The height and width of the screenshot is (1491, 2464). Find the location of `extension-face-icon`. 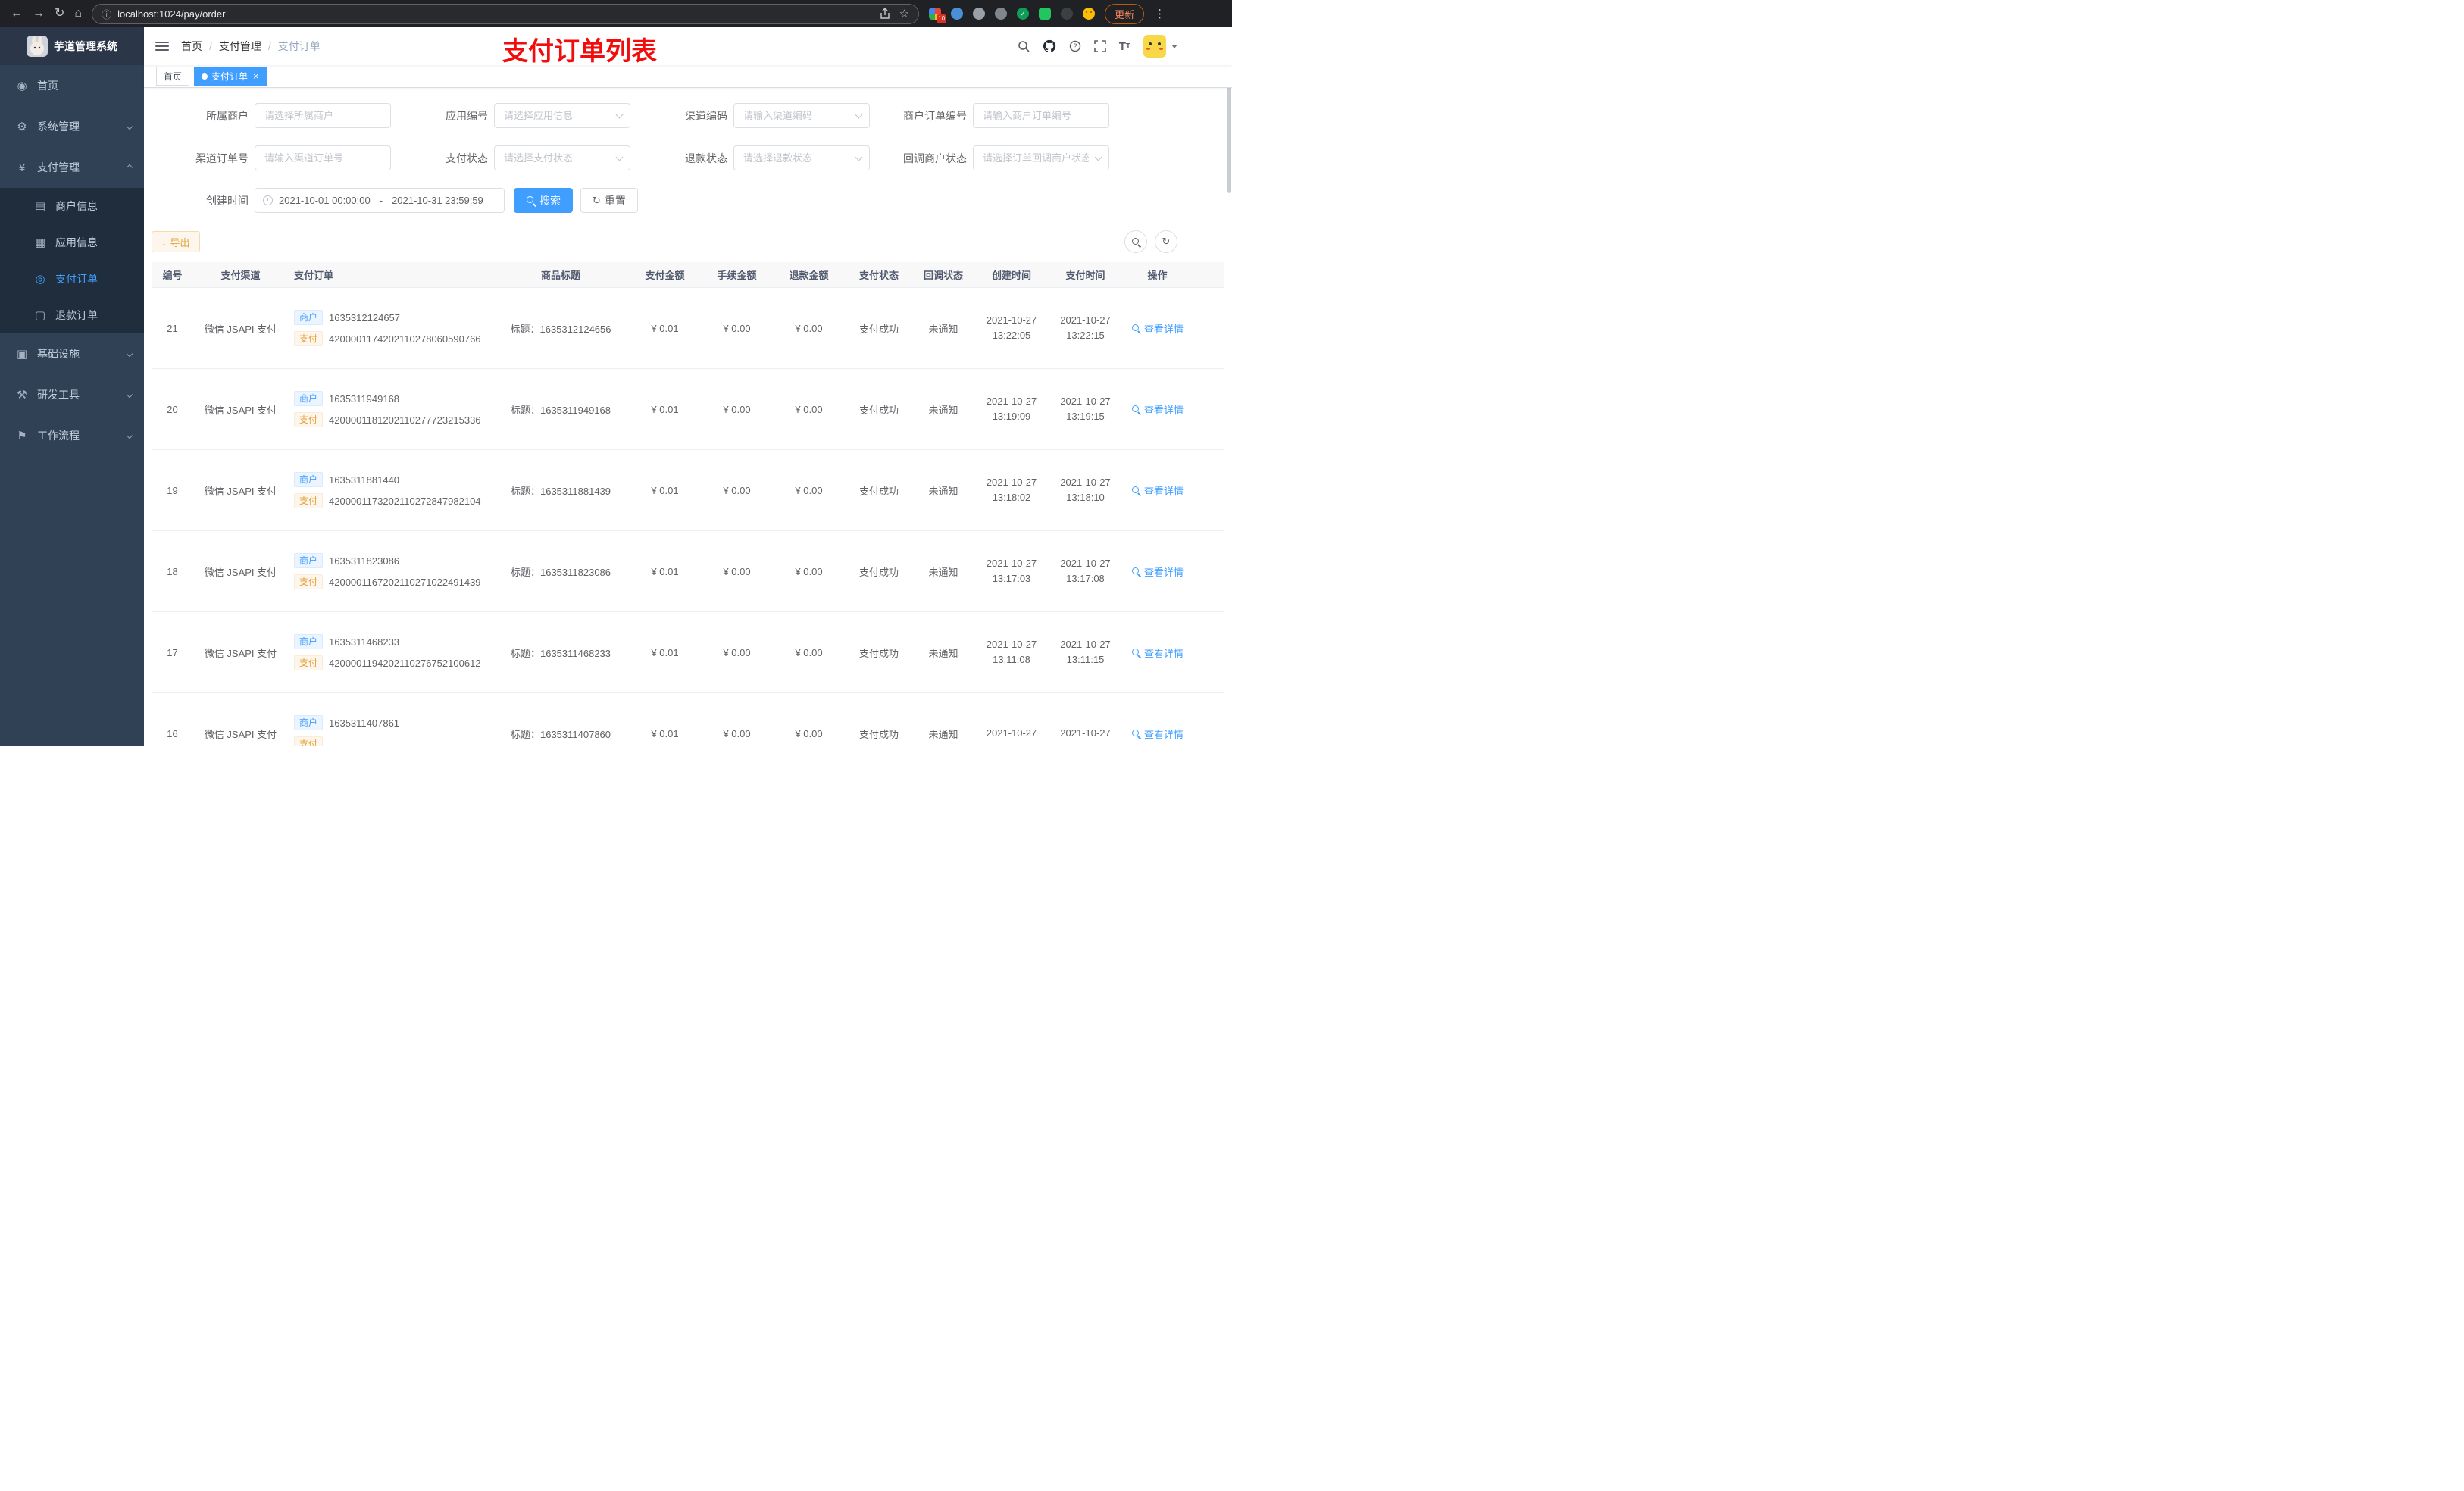

extension-face-icon is located at coordinates (1089, 14).